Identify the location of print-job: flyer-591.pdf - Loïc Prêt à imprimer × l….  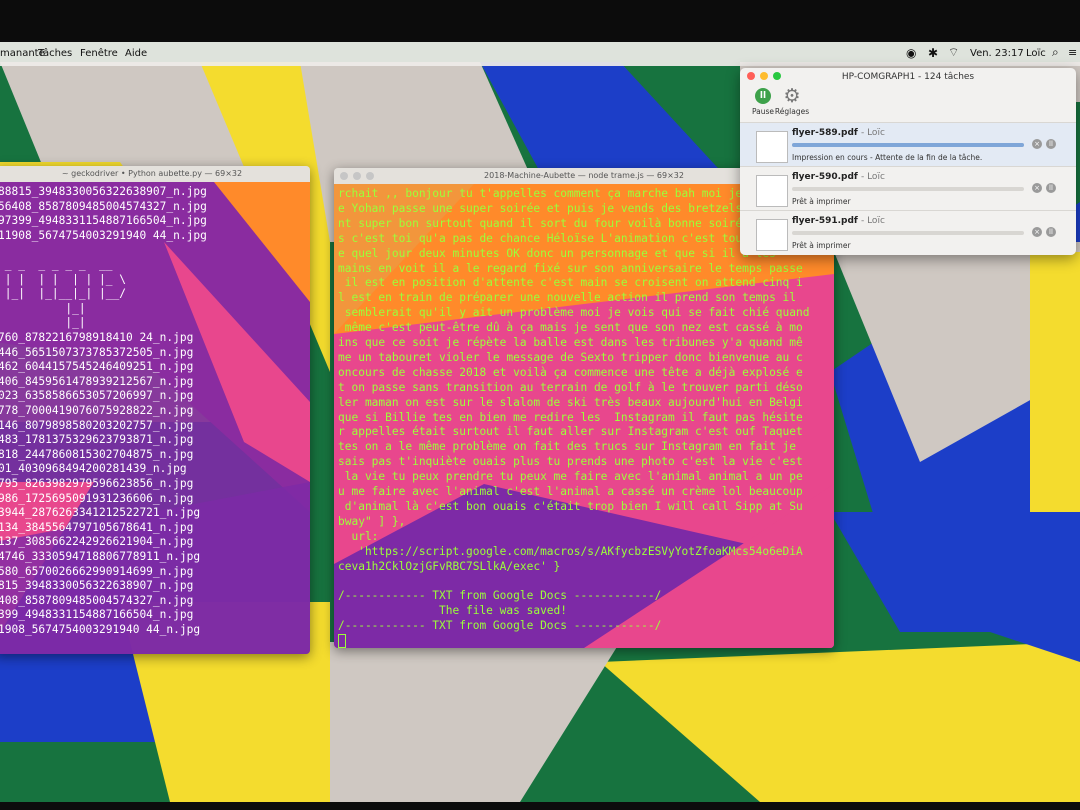
(908, 232).